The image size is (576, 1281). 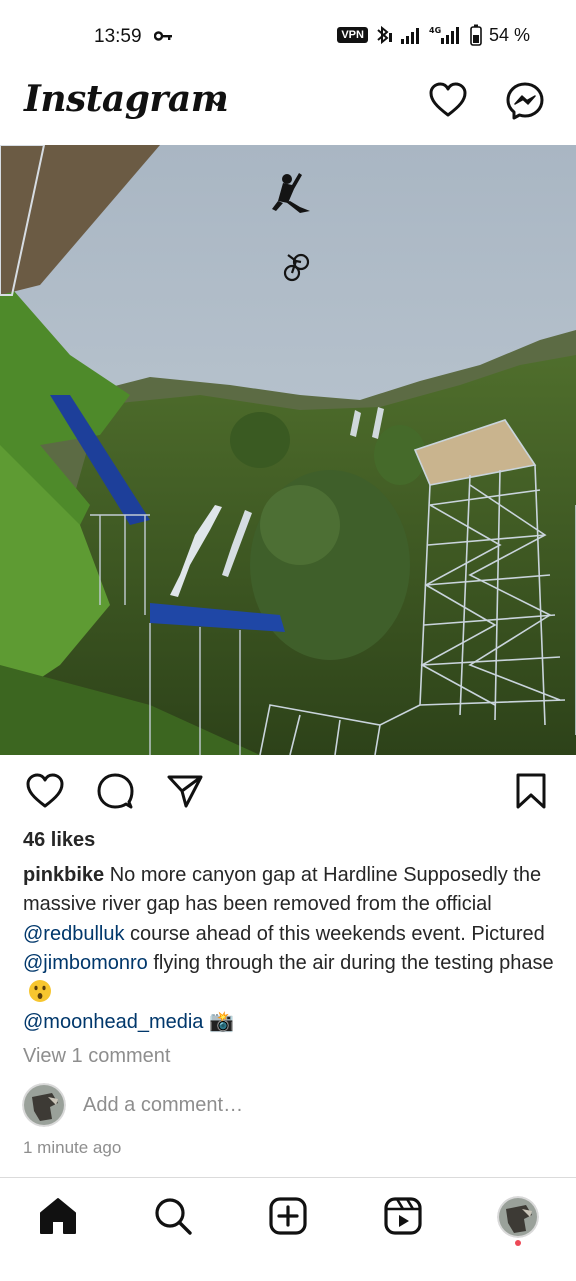 What do you see at coordinates (409, 36) in the screenshot?
I see `signal-icon` at bounding box center [409, 36].